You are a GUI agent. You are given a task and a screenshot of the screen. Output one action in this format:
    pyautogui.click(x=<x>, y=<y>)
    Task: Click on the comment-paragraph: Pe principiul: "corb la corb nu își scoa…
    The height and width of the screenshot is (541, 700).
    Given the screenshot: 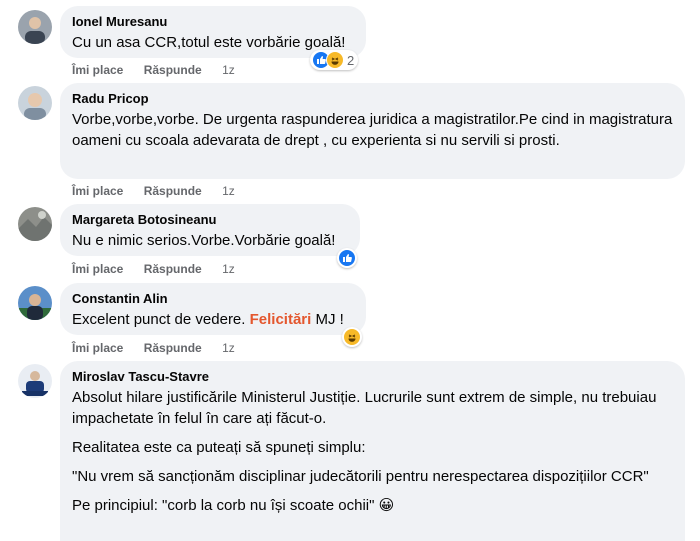 What is the action you would take?
    pyautogui.click(x=233, y=505)
    